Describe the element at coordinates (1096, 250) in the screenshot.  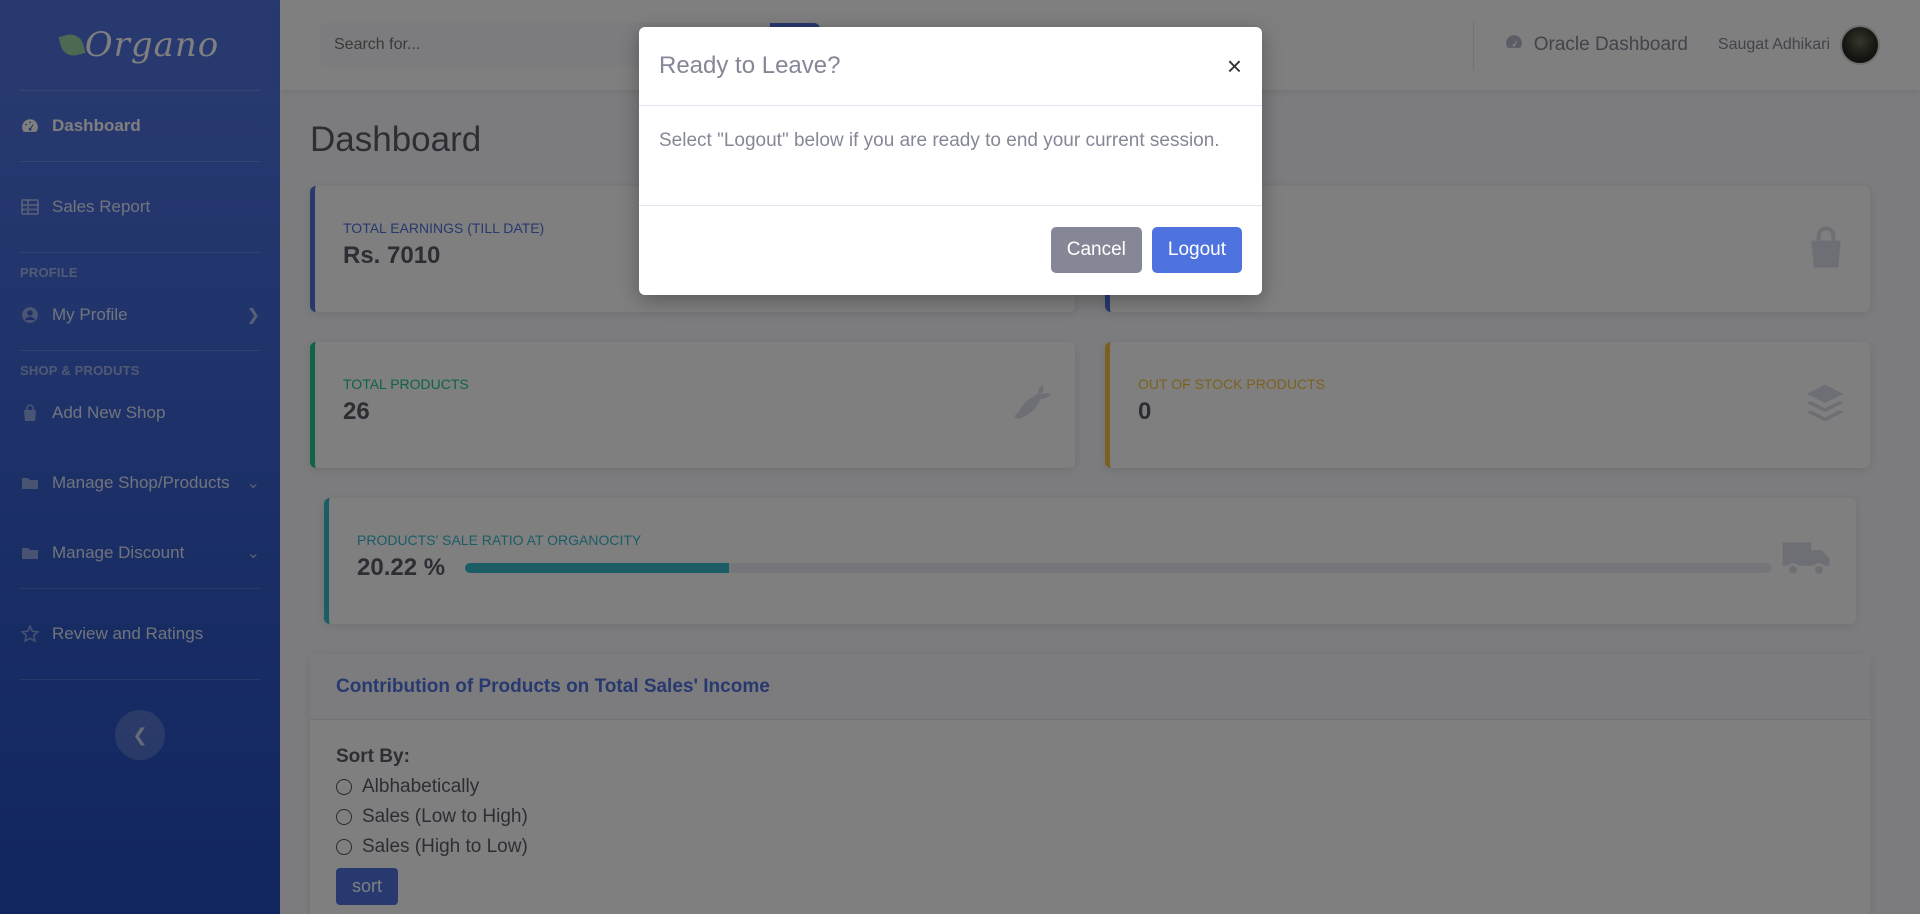
I see `cancel-button: Cancel` at that location.